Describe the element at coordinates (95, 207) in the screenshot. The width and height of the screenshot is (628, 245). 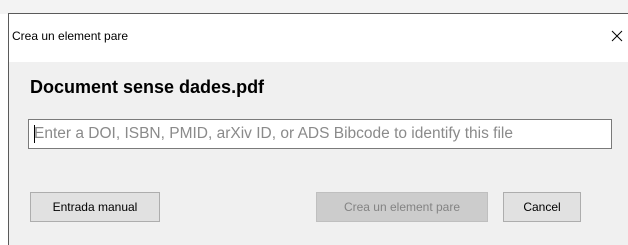
I see `manual-entry-button: Entrada manual` at that location.